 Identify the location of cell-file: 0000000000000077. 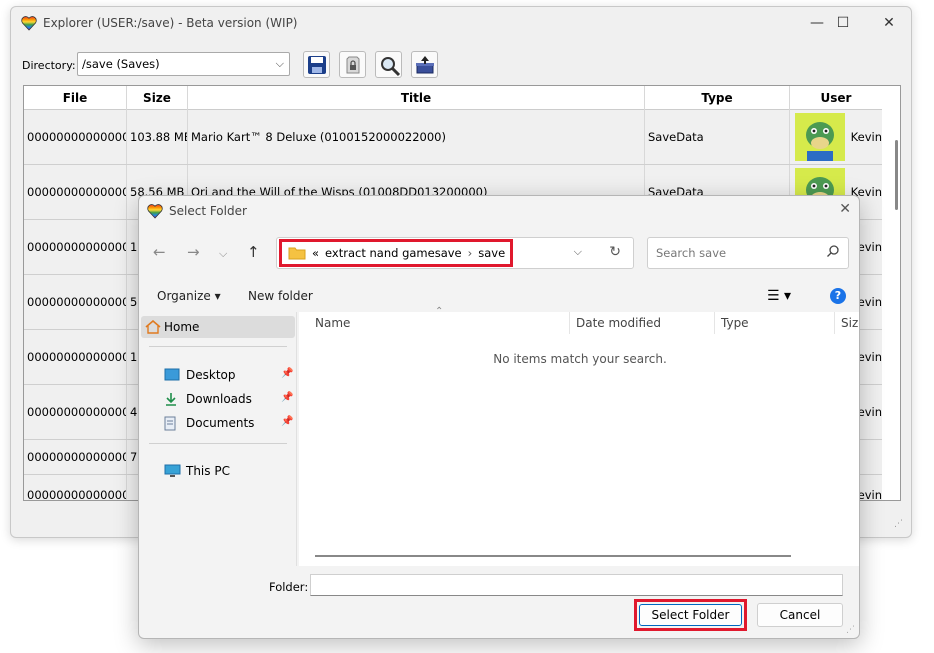
(75, 457).